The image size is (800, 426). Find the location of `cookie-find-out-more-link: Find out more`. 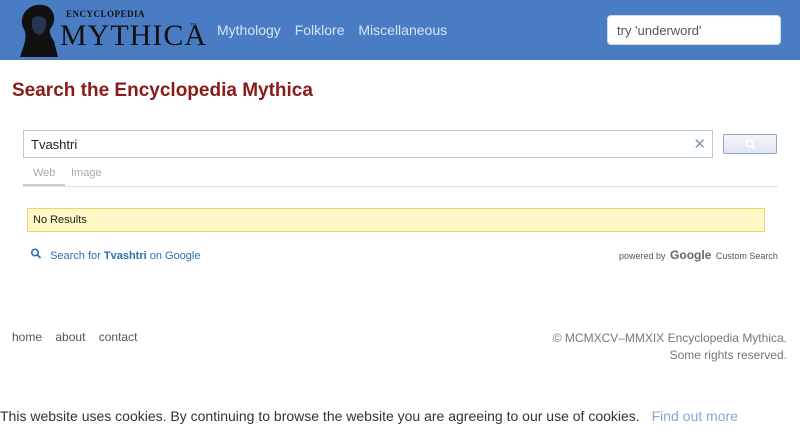

cookie-find-out-more-link: Find out more is located at coordinates (695, 416).